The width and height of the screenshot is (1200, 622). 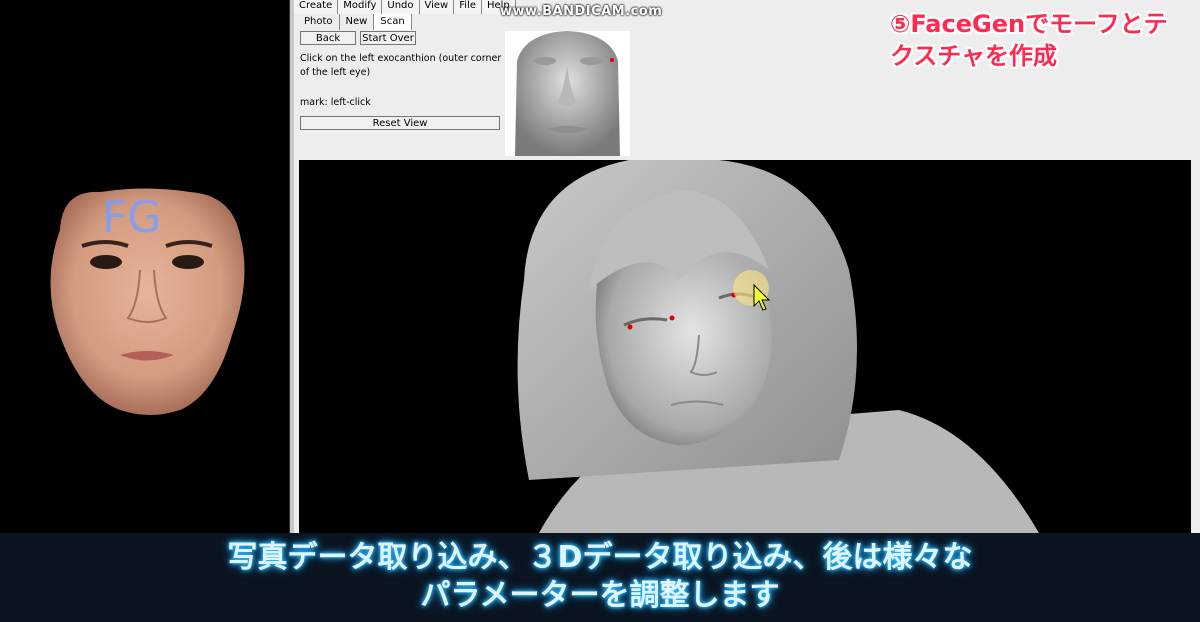 I want to click on tab-photo: Photo, so click(x=319, y=22).